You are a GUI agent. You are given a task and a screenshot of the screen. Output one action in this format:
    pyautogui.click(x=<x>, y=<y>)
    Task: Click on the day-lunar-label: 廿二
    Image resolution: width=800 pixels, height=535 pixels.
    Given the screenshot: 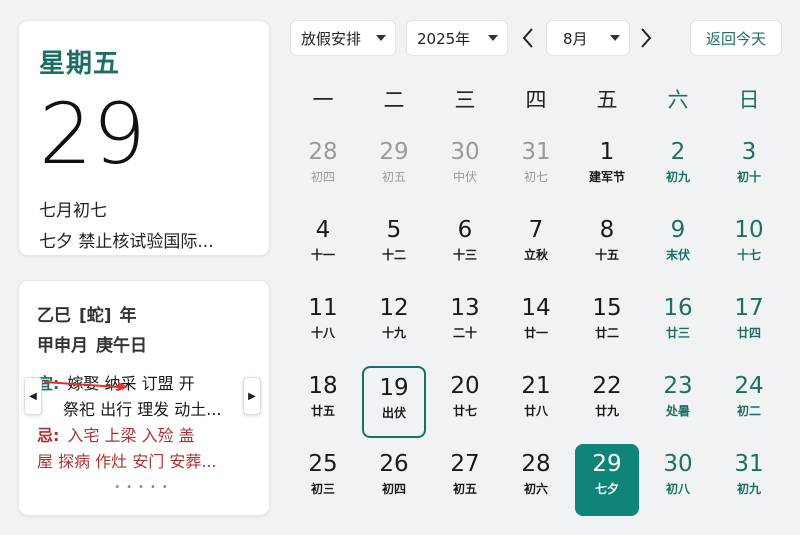 What is the action you would take?
    pyautogui.click(x=606, y=333)
    